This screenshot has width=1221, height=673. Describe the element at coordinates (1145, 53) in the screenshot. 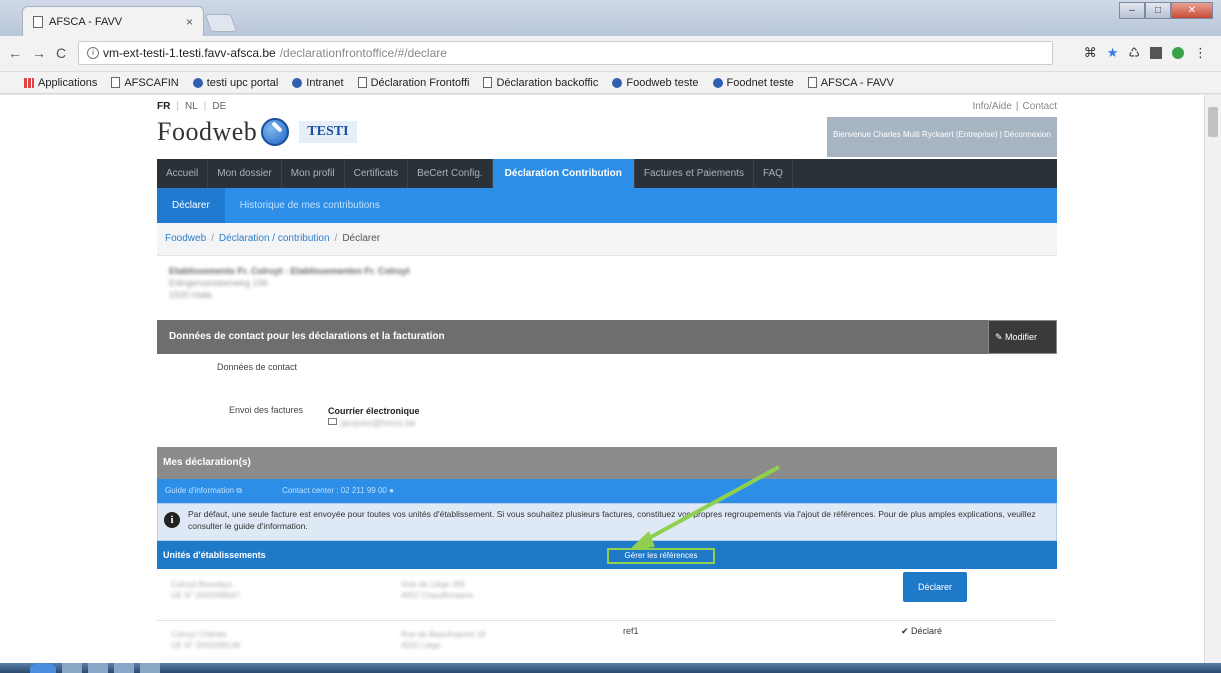

I see `extension-icons: ⌘ ★ ♺ ⋮` at that location.